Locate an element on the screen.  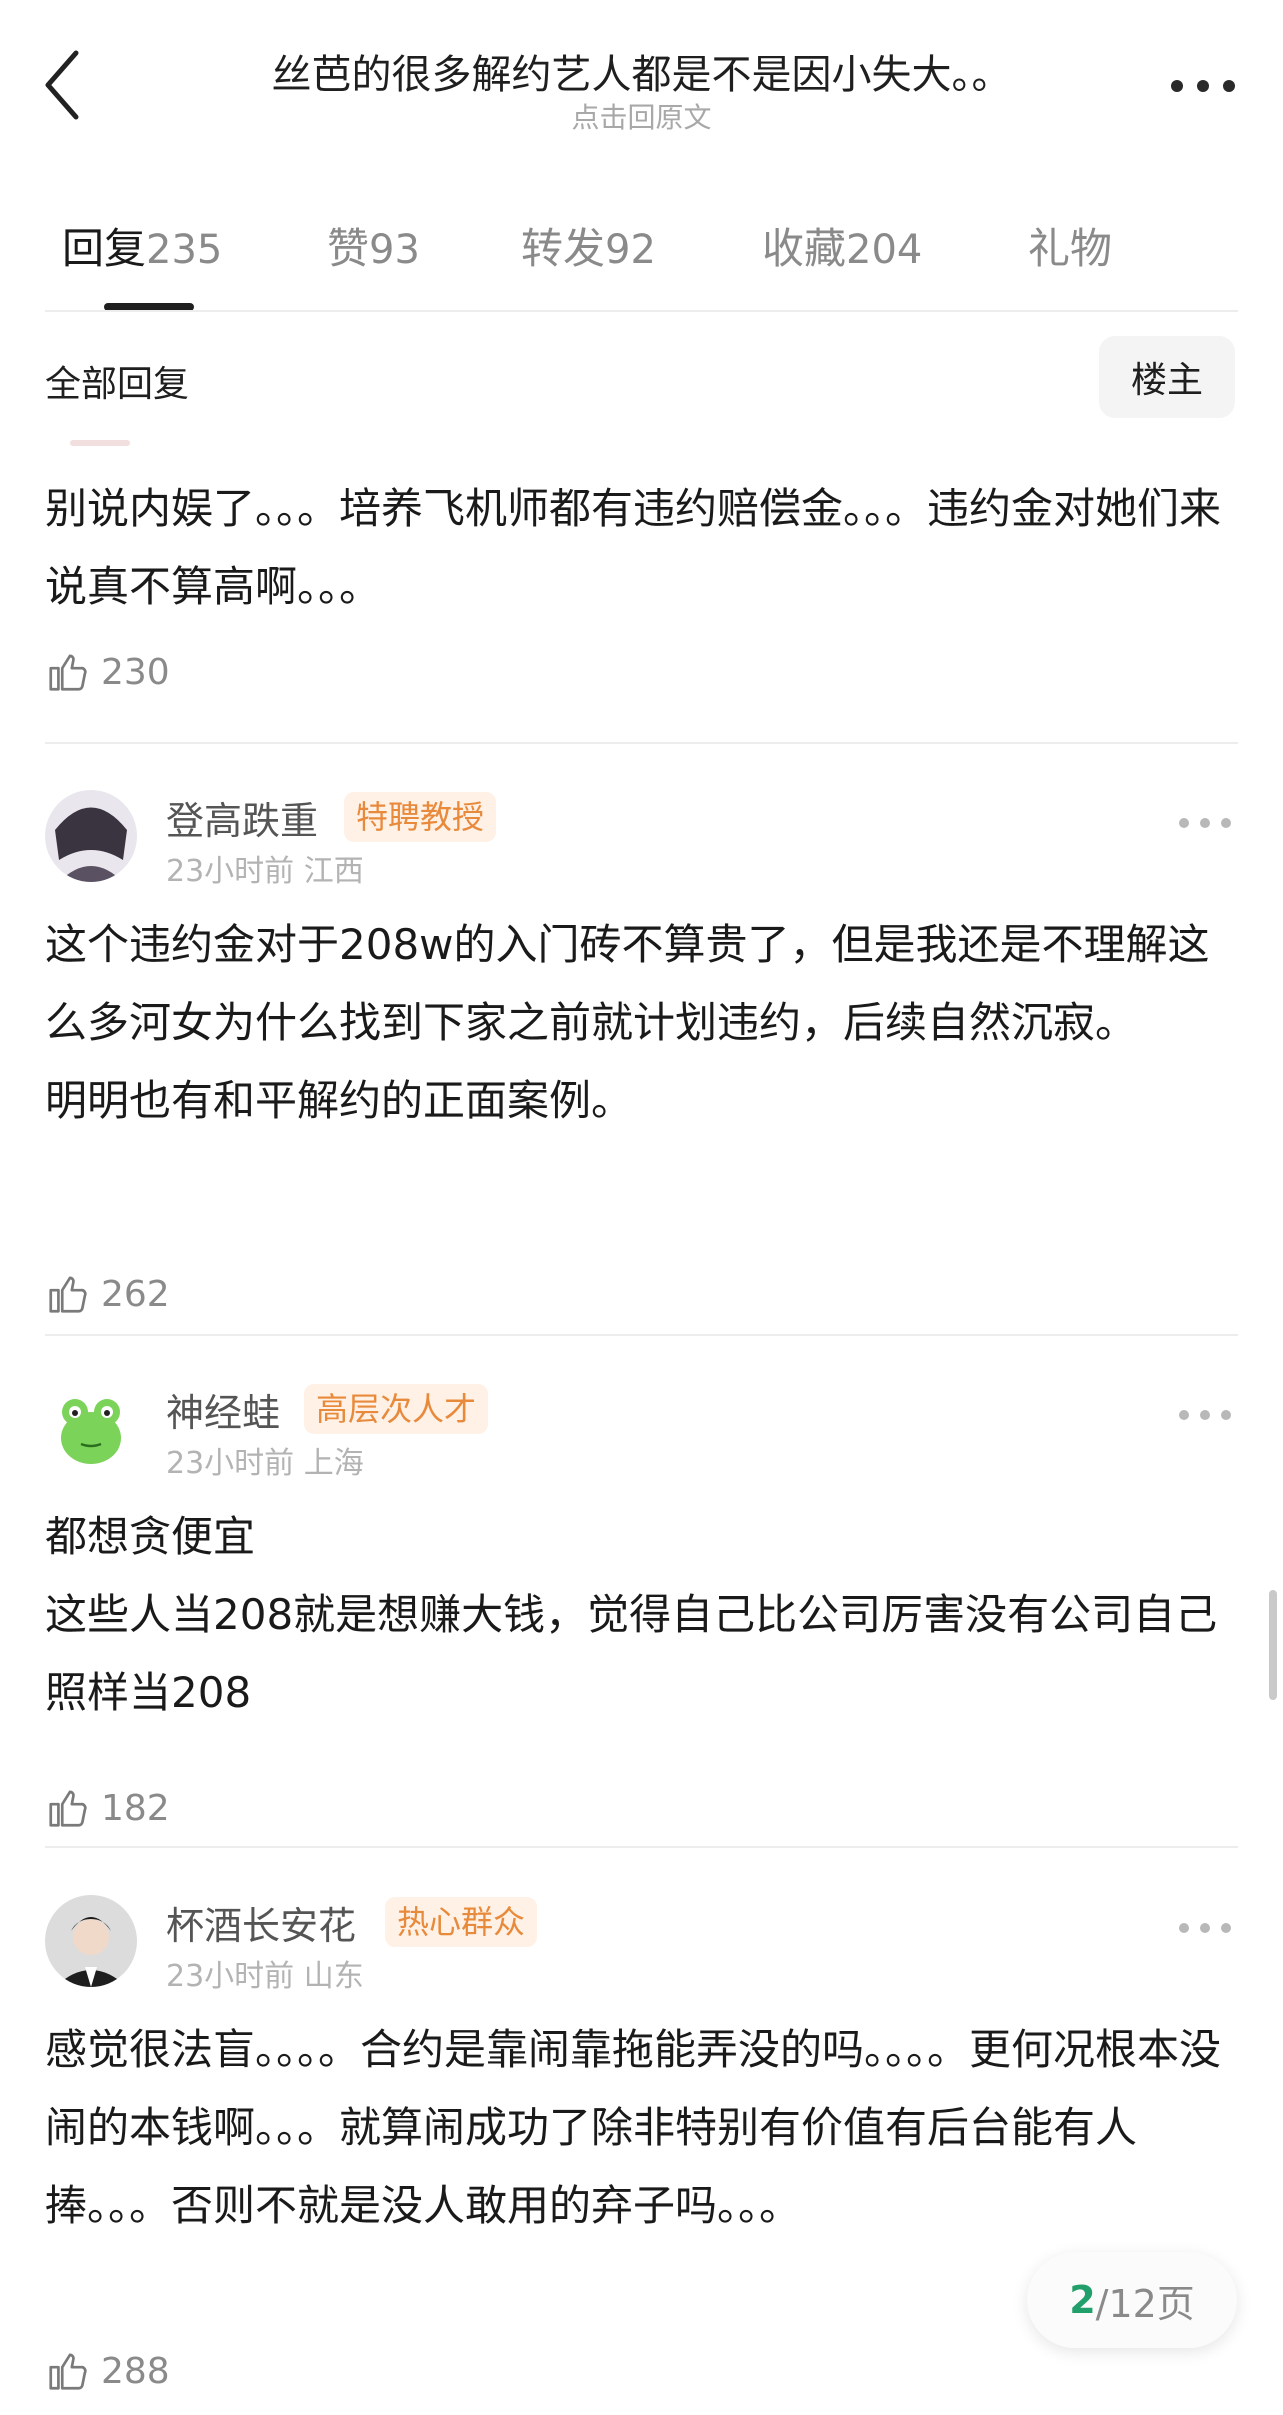
like-count: 262 is located at coordinates (135, 1294).